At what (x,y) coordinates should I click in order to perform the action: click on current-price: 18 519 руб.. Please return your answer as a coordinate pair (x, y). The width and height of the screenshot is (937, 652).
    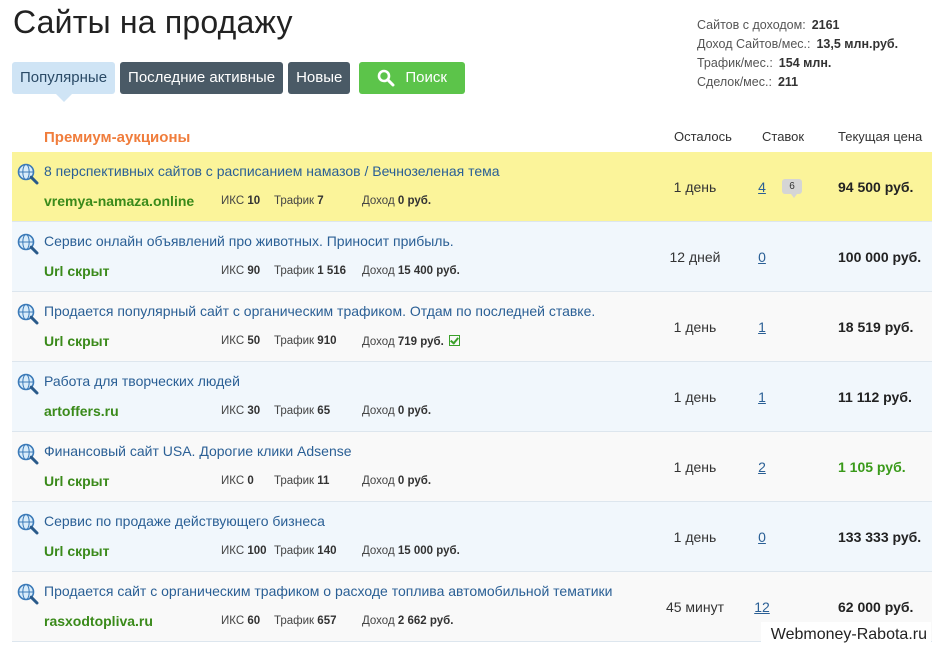
    Looking at the image, I should click on (876, 327).